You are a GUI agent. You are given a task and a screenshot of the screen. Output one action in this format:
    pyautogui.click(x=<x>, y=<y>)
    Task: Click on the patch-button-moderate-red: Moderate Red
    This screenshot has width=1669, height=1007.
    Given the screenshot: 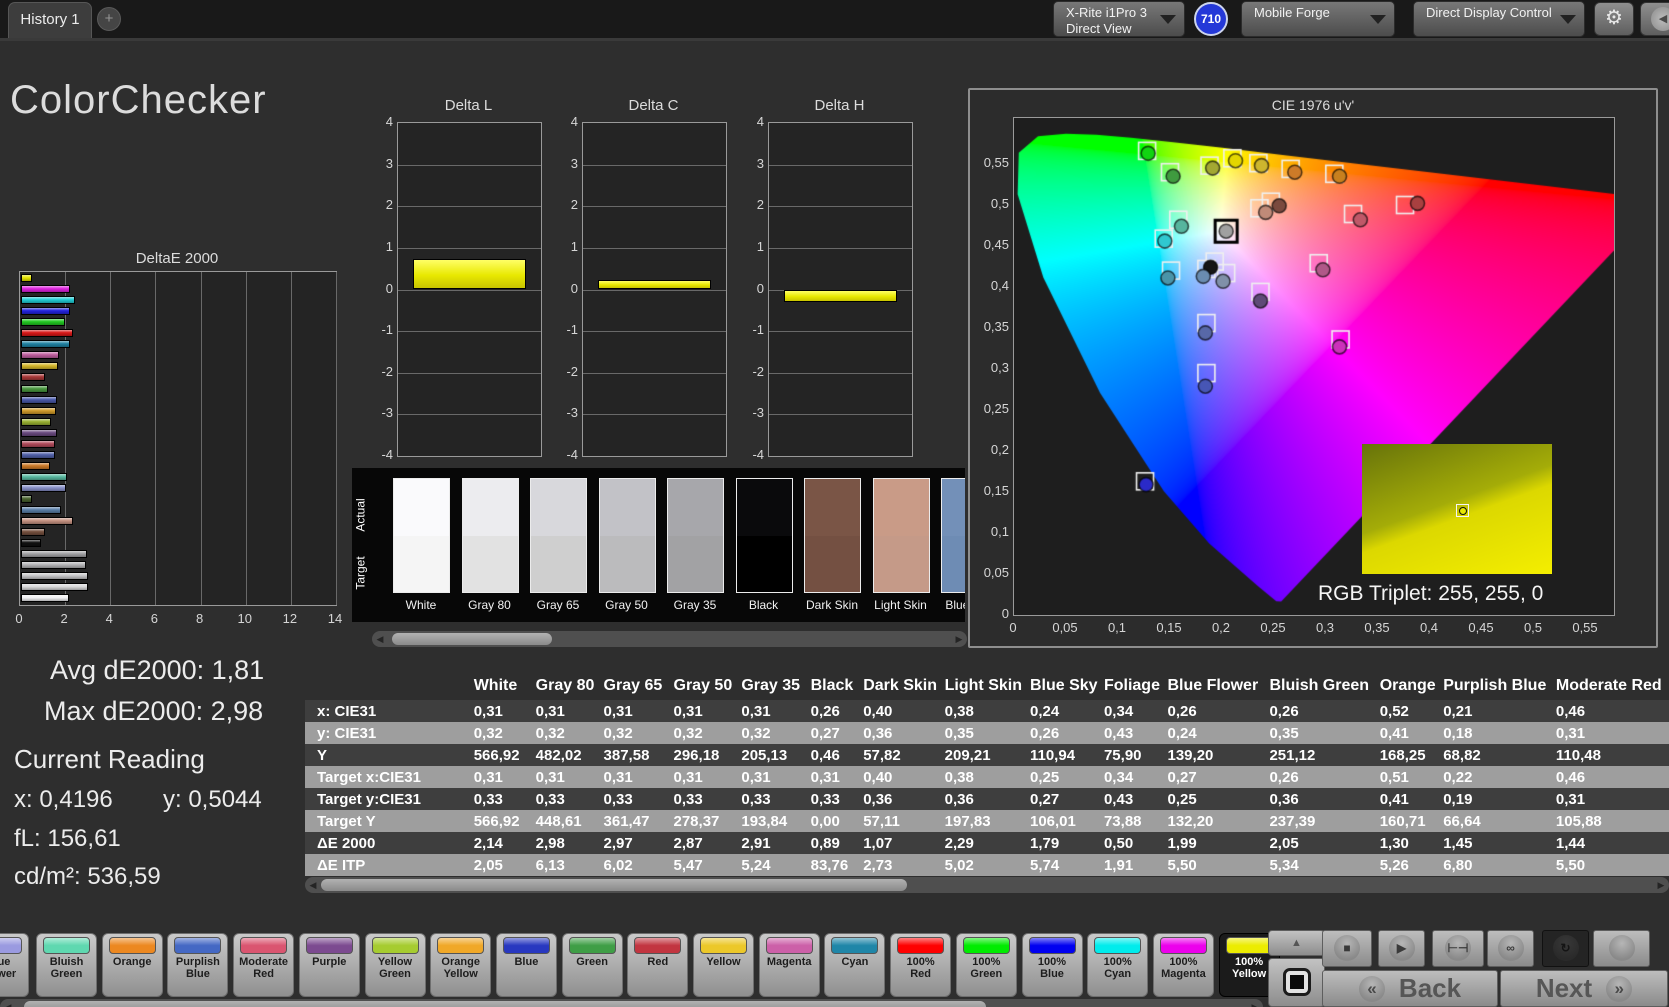 What is the action you would take?
    pyautogui.click(x=264, y=965)
    